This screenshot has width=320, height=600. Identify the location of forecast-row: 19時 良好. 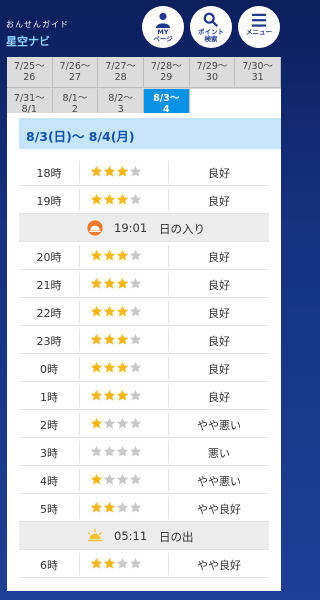
(144, 200).